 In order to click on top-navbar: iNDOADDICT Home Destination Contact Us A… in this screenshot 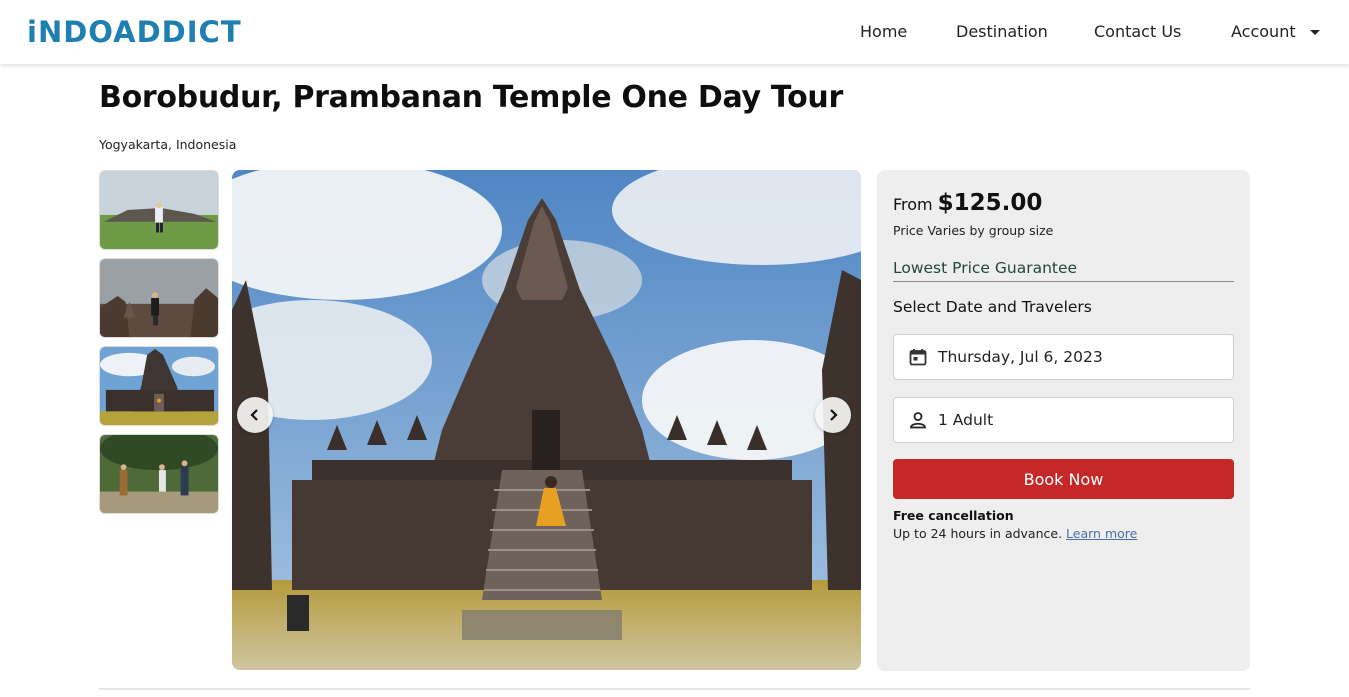, I will do `click(674, 32)`.